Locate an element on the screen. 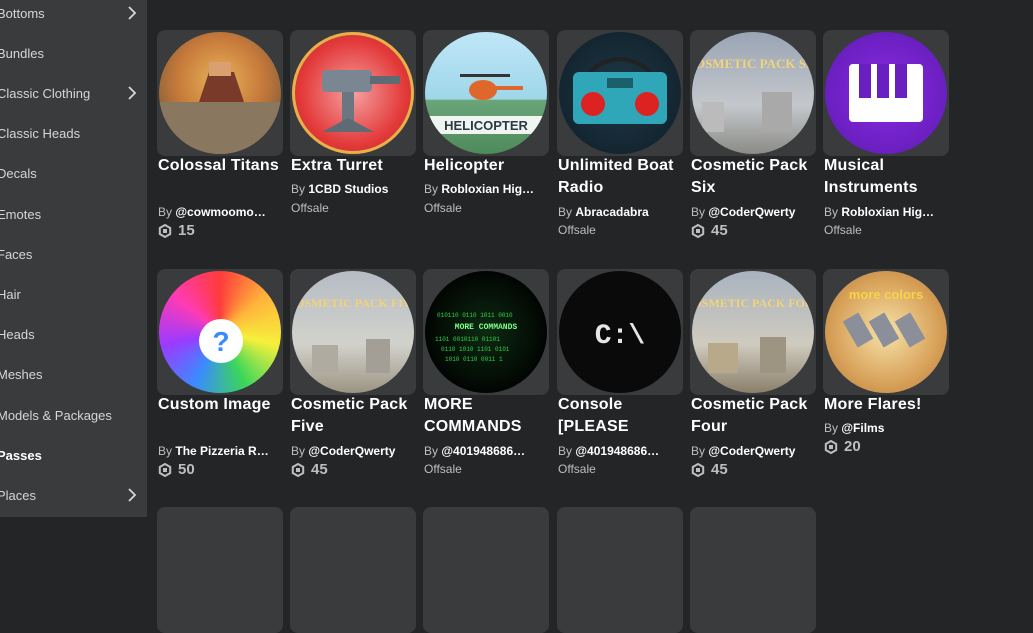 The height and width of the screenshot is (633, 1033). item-name: Cosmetic Pack Six is located at coordinates (753, 177).